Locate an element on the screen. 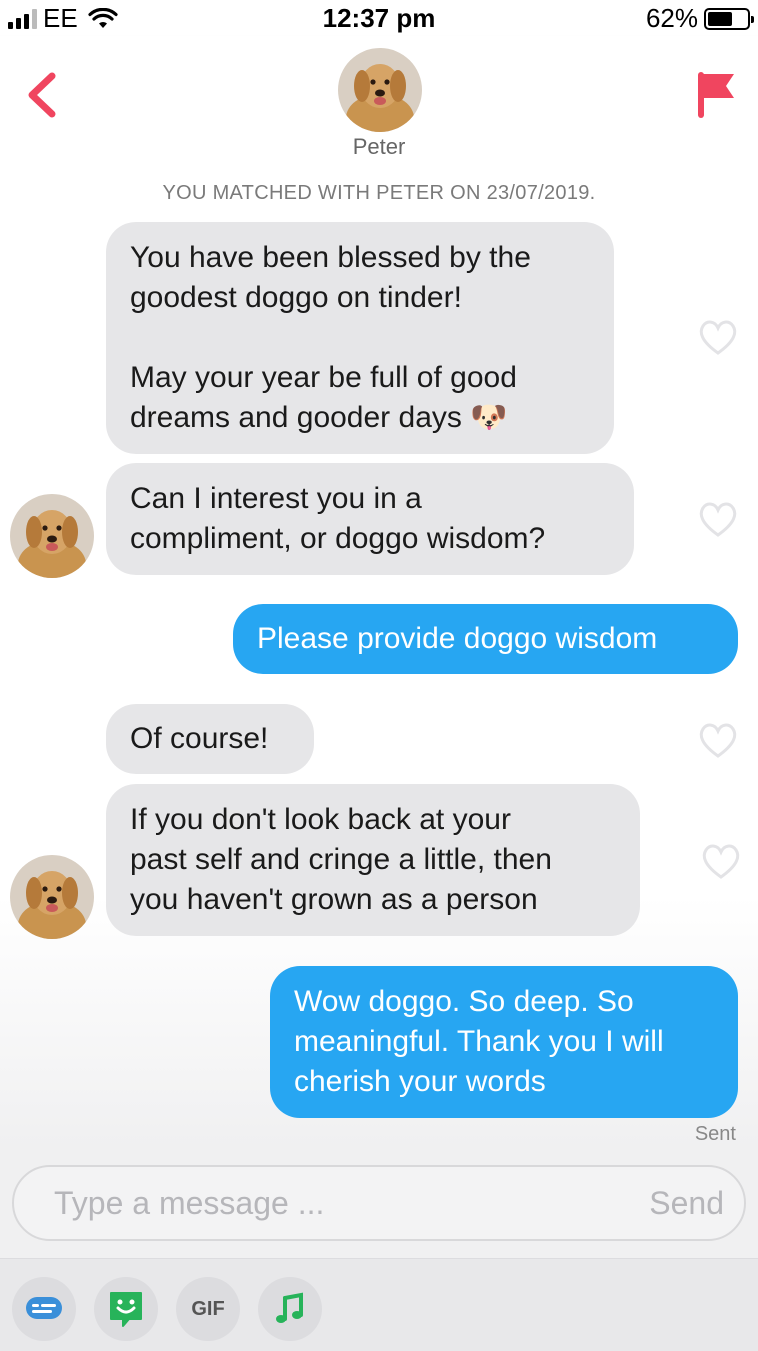 This screenshot has height=1351, width=758. send-button: Send is located at coordinates (686, 1203).